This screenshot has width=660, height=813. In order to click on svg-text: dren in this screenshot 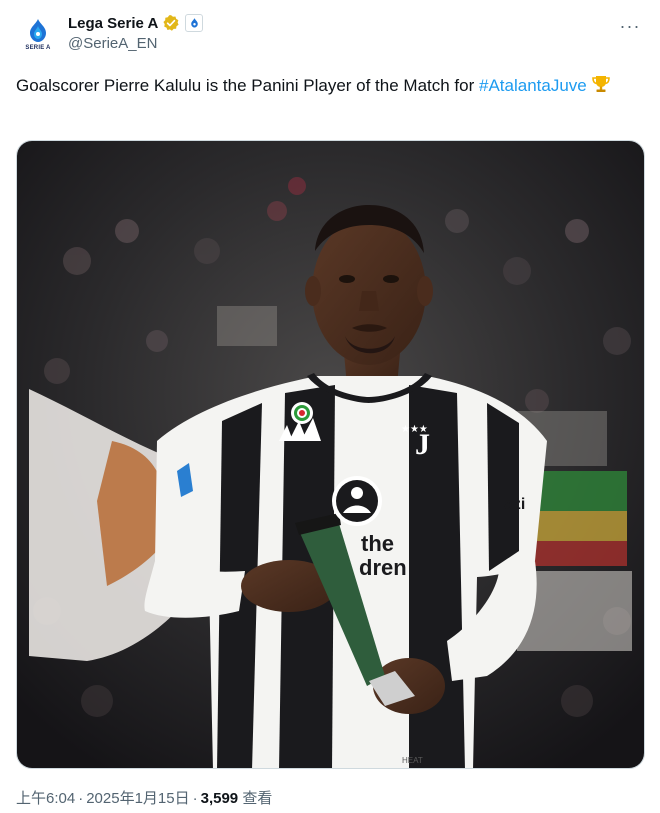, I will do `click(383, 567)`.